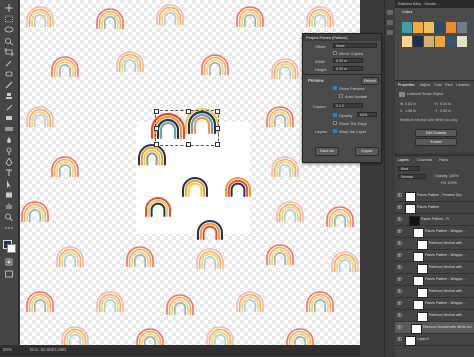 This screenshot has height=357, width=474. What do you see at coordinates (335, 115) in the screenshot?
I see `opacity-checkbox` at bounding box center [335, 115].